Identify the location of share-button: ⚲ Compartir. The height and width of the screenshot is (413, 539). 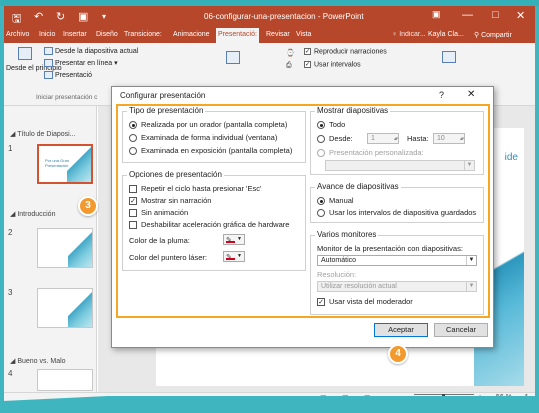
(493, 35).